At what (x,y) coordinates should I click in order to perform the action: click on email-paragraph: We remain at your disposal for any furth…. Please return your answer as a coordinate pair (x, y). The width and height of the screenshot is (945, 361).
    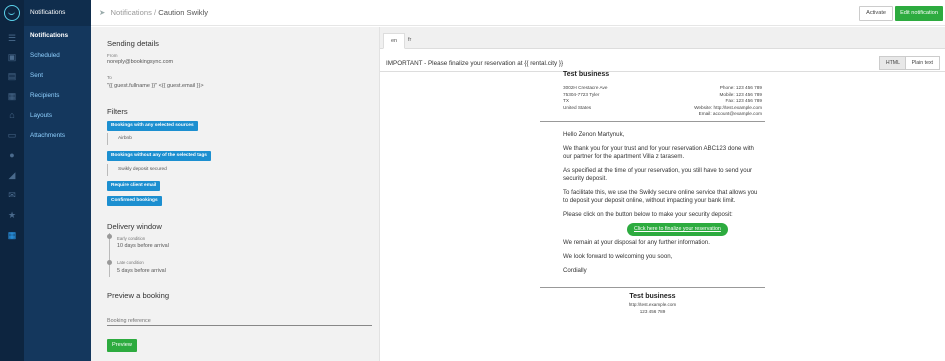
    Looking at the image, I should click on (636, 242).